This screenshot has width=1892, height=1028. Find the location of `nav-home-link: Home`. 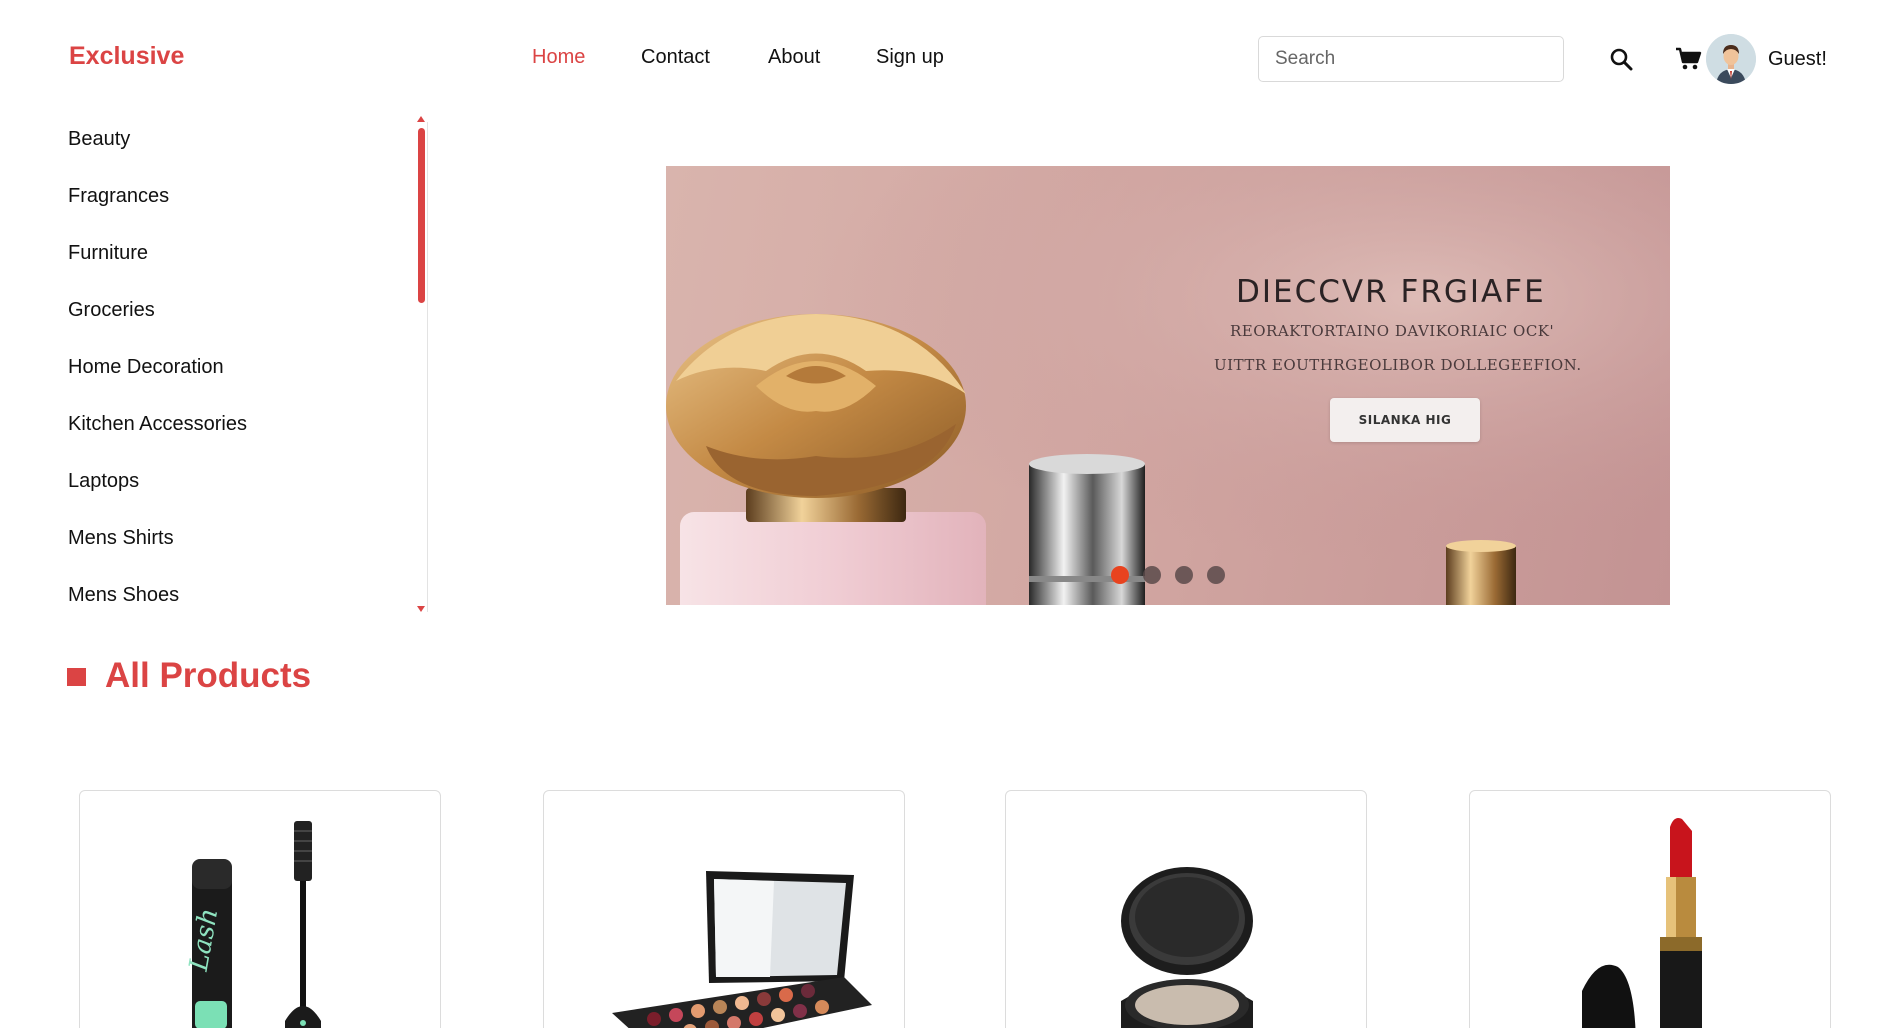

nav-home-link: Home is located at coordinates (558, 57).